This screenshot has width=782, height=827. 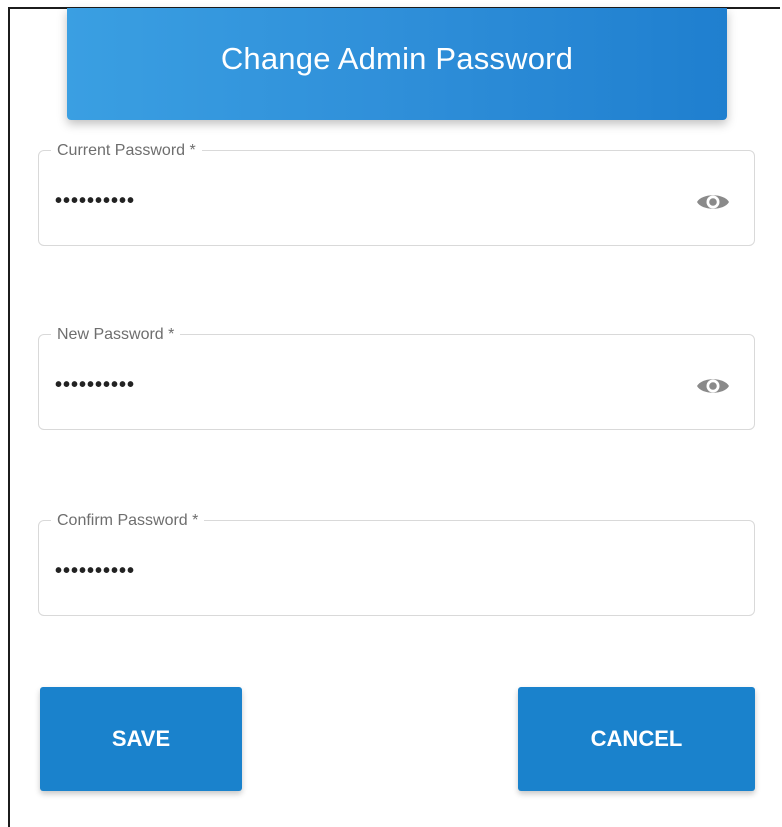 What do you see at coordinates (126, 151) in the screenshot?
I see `current-password-label: Current Password *` at bounding box center [126, 151].